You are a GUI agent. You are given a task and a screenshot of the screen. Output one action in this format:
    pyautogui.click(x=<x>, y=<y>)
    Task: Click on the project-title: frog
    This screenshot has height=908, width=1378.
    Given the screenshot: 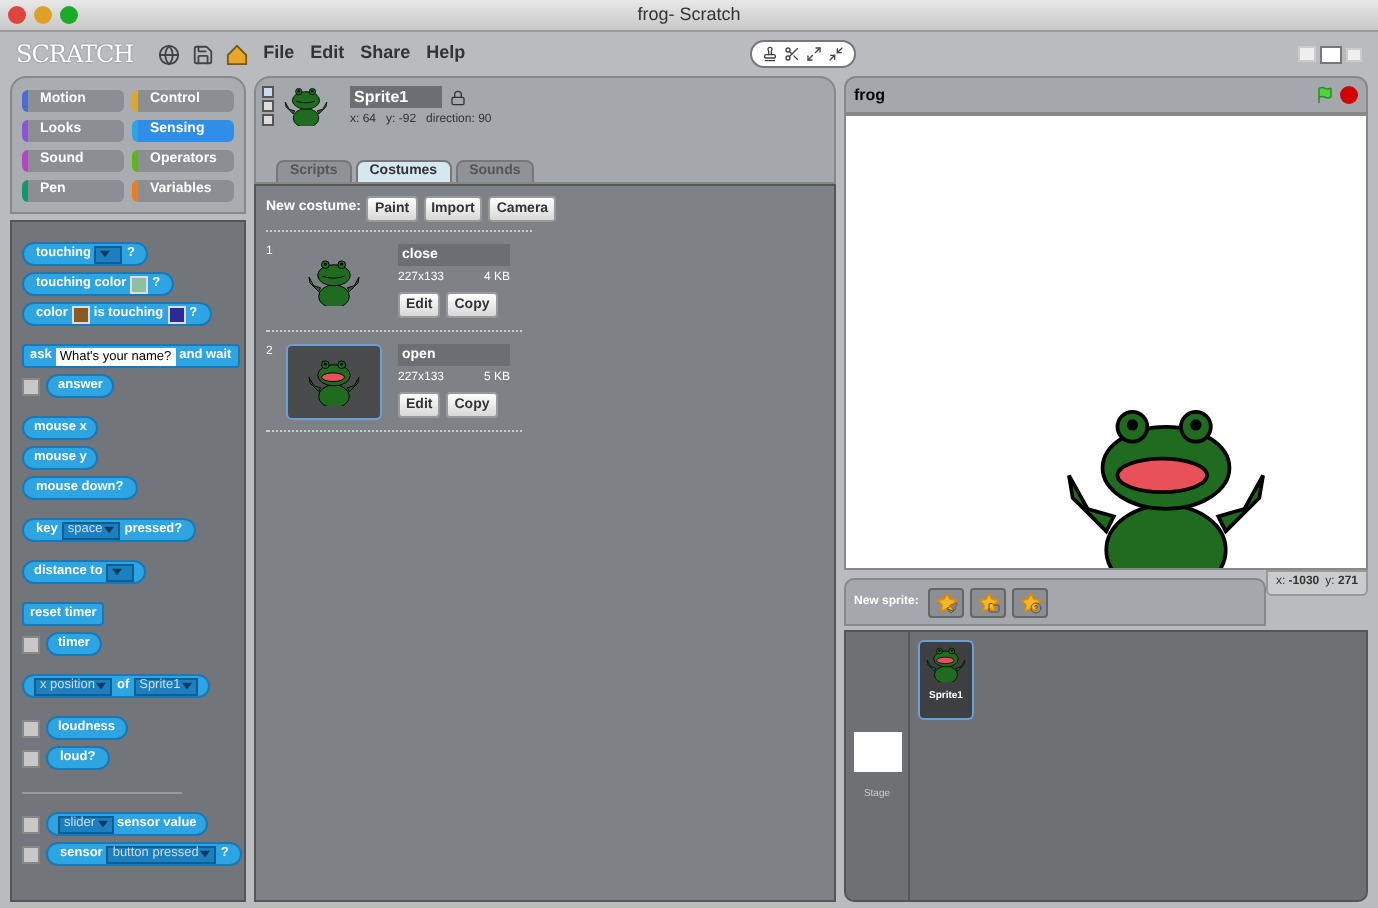 What is the action you would take?
    pyautogui.click(x=870, y=95)
    